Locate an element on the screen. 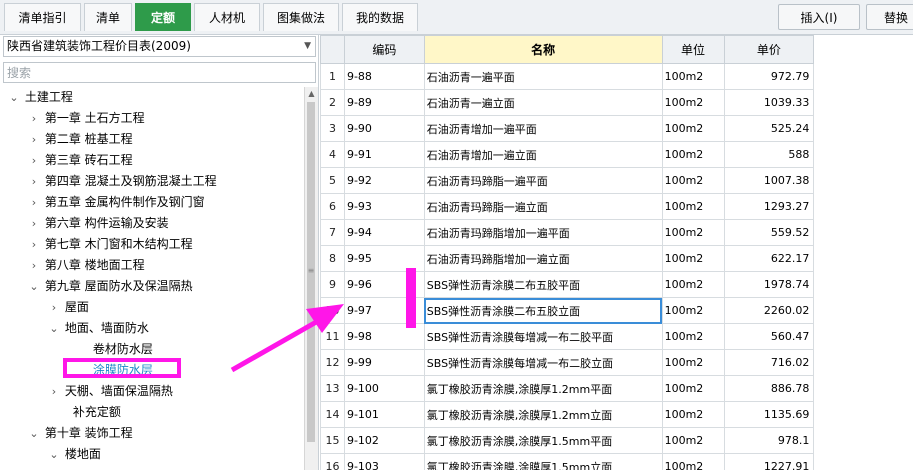  cell-price: 525.24 is located at coordinates (769, 128).